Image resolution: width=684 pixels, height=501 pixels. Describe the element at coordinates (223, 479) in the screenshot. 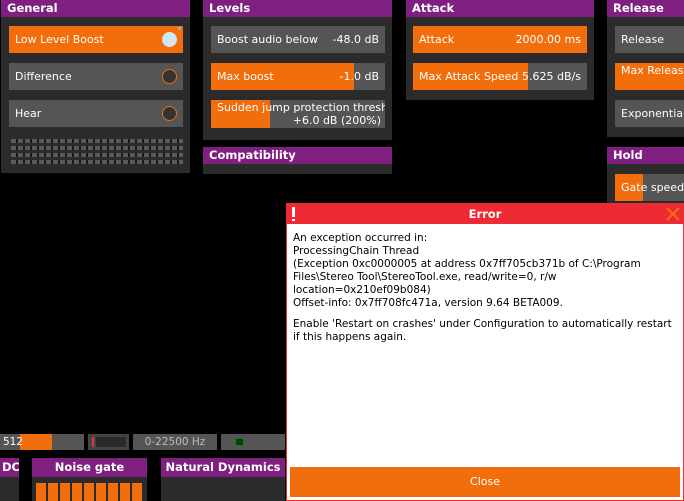

I see `natural-dynamics-panel: Natural Dynamics` at that location.